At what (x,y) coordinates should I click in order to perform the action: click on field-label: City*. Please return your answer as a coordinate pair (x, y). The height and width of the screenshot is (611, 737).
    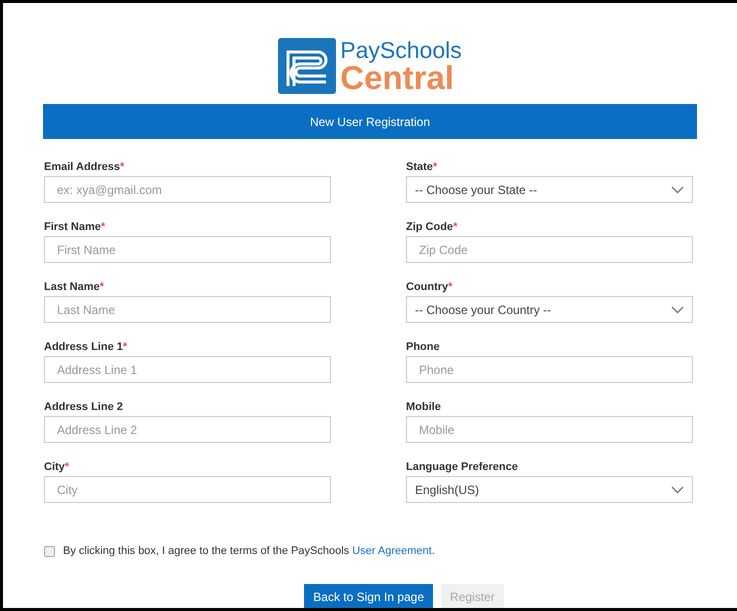
    Looking at the image, I should click on (57, 467).